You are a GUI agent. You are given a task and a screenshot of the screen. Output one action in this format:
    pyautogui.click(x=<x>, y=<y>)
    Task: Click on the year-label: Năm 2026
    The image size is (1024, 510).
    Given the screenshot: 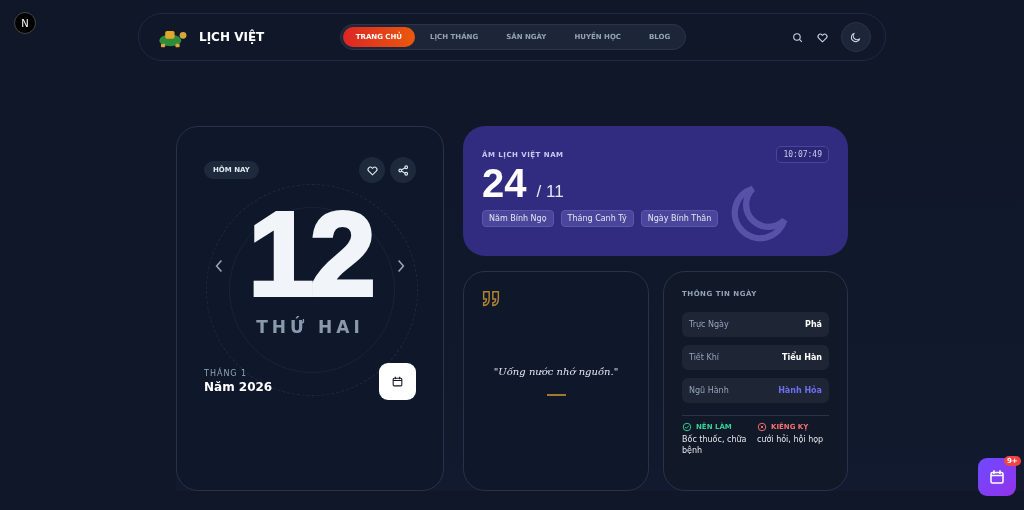 What is the action you would take?
    pyautogui.click(x=238, y=387)
    